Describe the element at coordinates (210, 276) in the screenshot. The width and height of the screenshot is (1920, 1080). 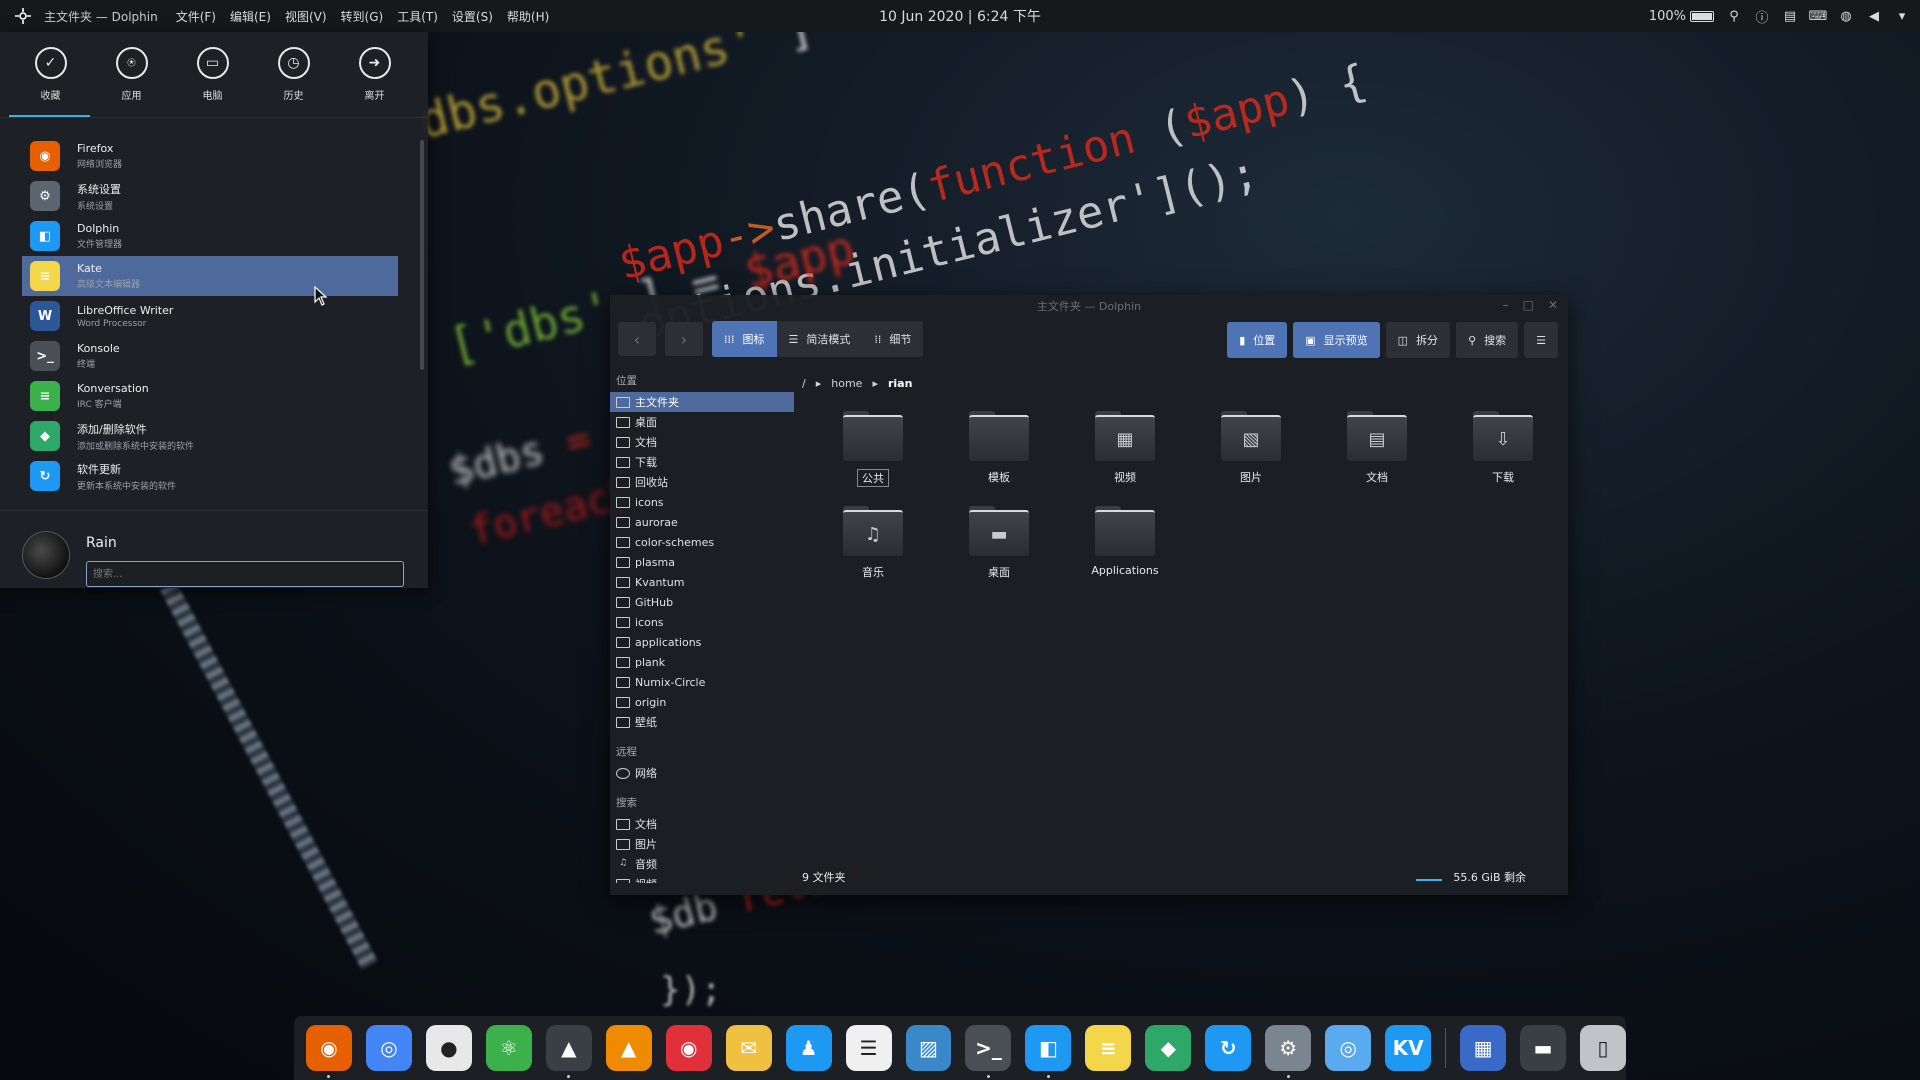
I see `launcher-app-item: ≡ Kate 高级文本编辑器` at that location.